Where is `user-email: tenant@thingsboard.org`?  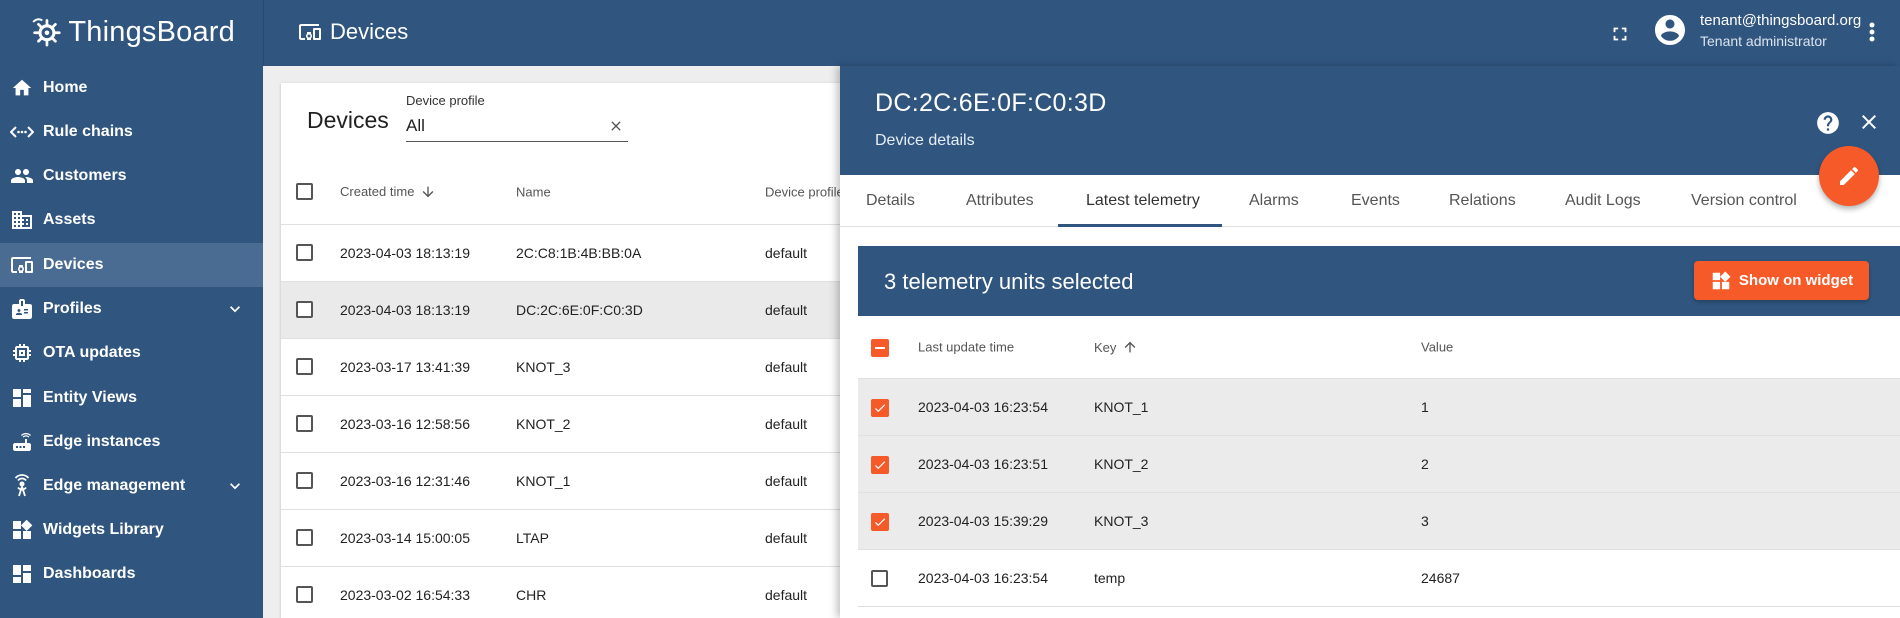
user-email: tenant@thingsboard.org is located at coordinates (1780, 20).